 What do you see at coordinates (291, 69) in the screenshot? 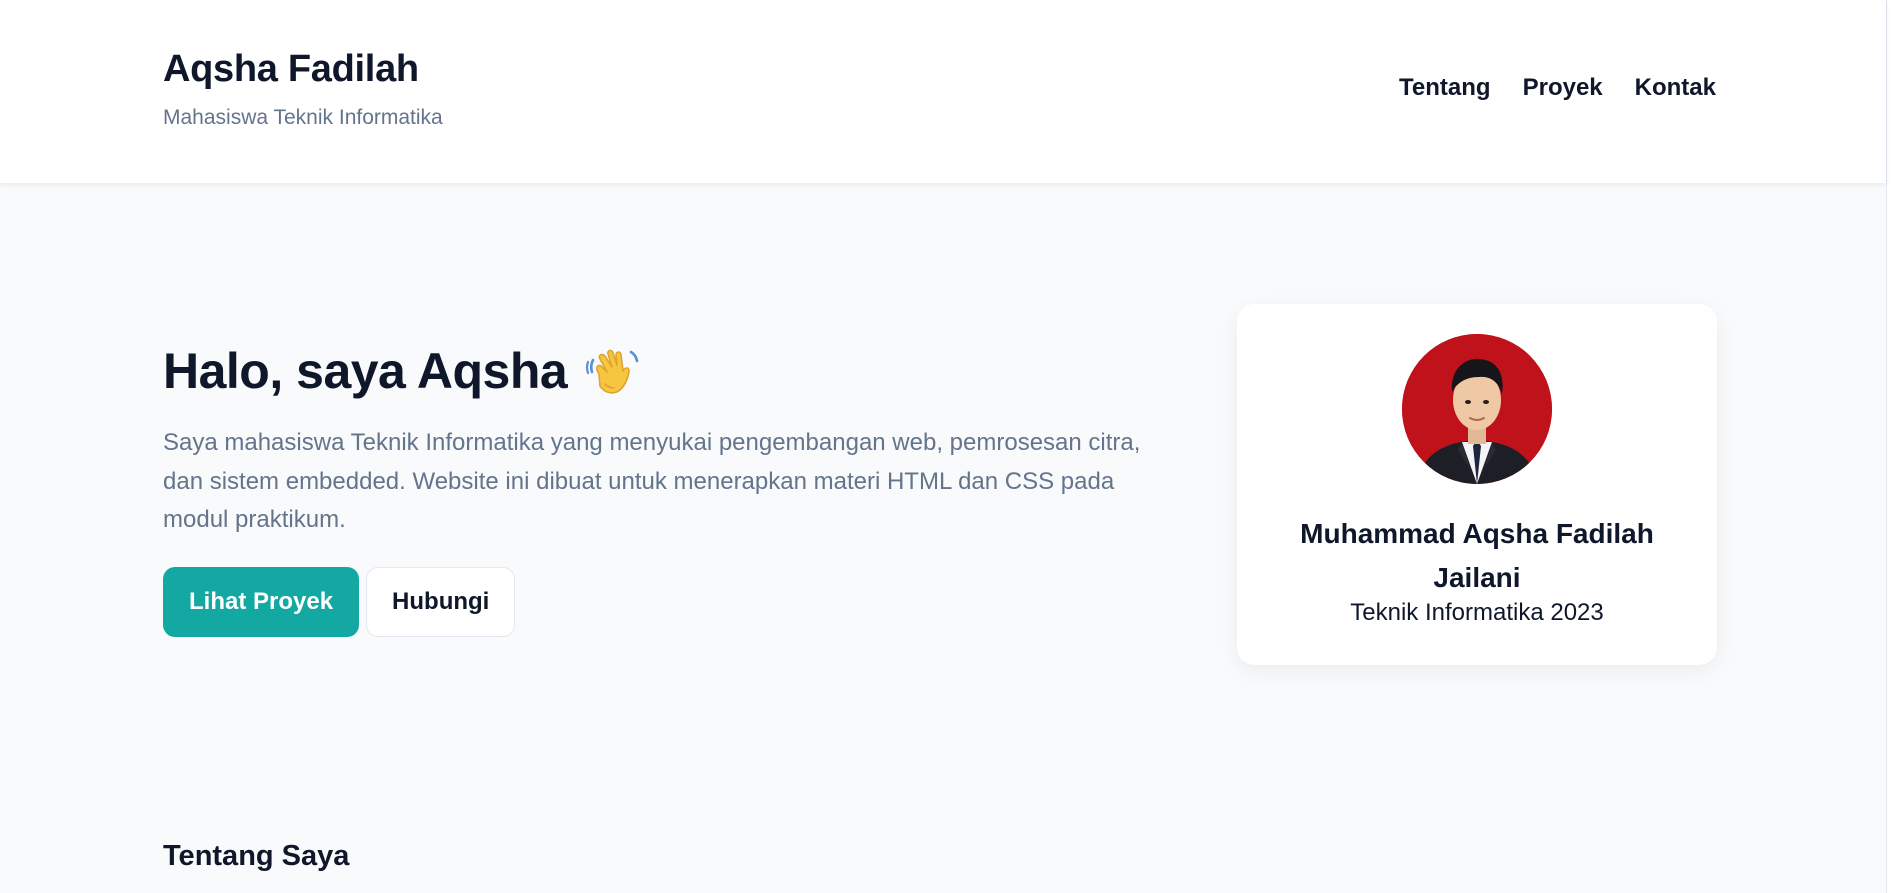
I see `brand-name: Aqsha Fadilah` at bounding box center [291, 69].